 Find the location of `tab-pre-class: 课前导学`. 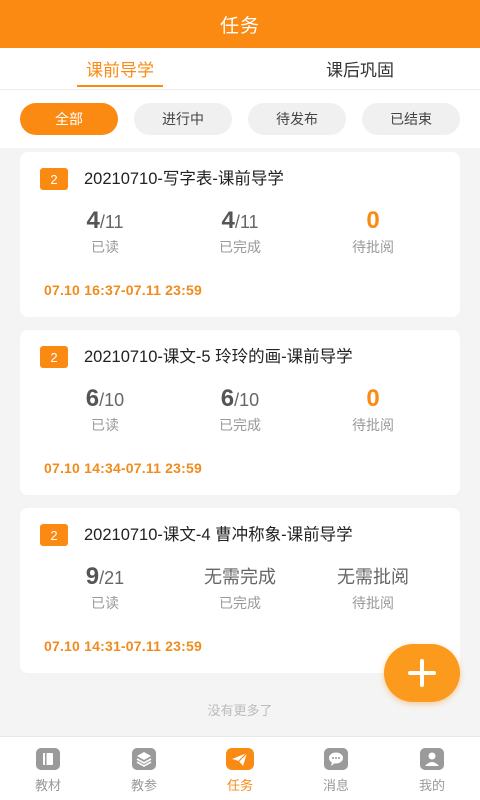

tab-pre-class: 课前导学 is located at coordinates (120, 68).